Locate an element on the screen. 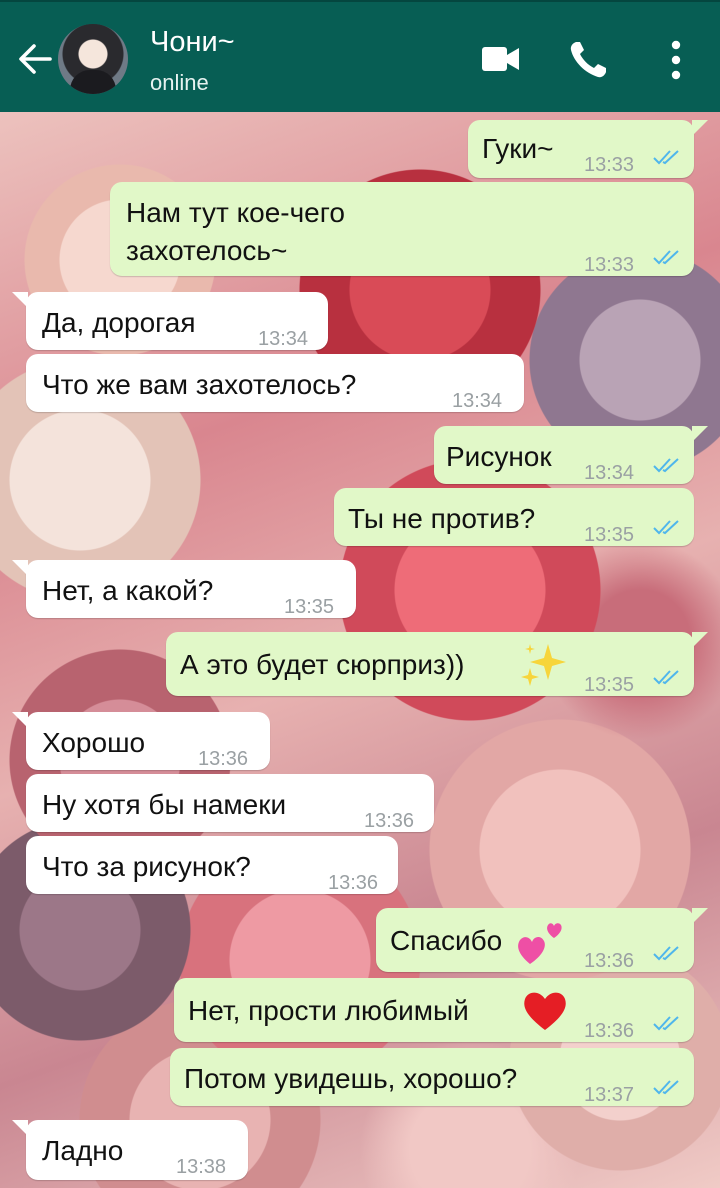 The height and width of the screenshot is (1188, 720). incoming-message: Что же вам захотелось? 13:34 is located at coordinates (275, 383).